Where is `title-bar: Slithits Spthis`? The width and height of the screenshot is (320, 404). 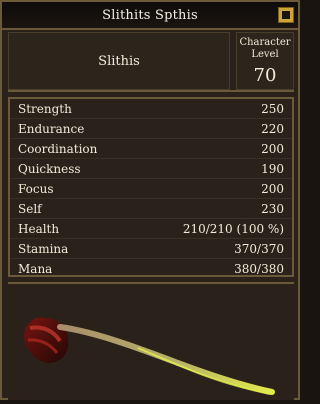
title-bar: Slithits Spthis is located at coordinates (150, 16).